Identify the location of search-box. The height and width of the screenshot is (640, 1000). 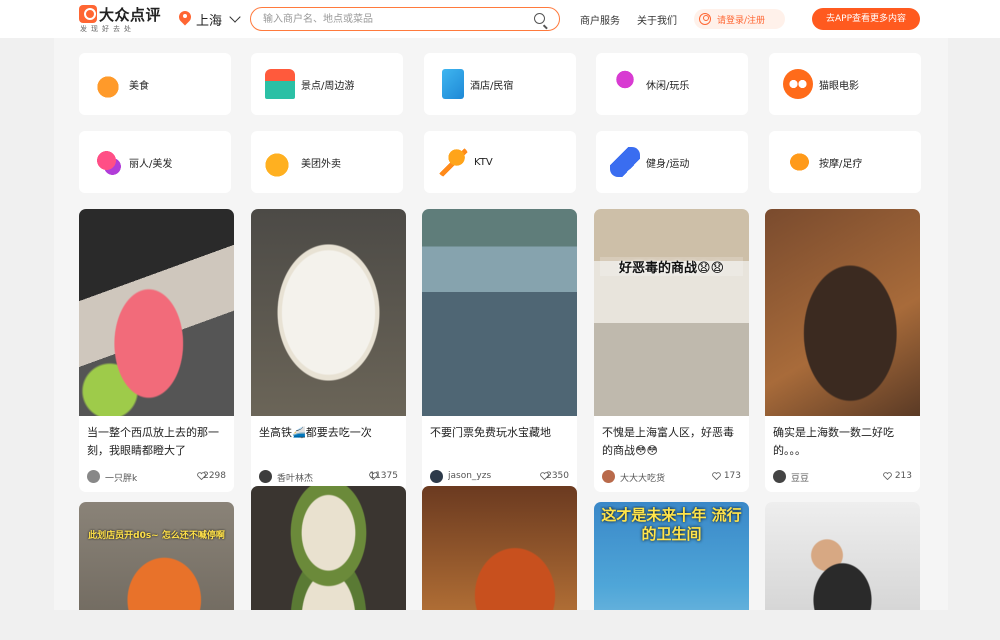
(405, 19).